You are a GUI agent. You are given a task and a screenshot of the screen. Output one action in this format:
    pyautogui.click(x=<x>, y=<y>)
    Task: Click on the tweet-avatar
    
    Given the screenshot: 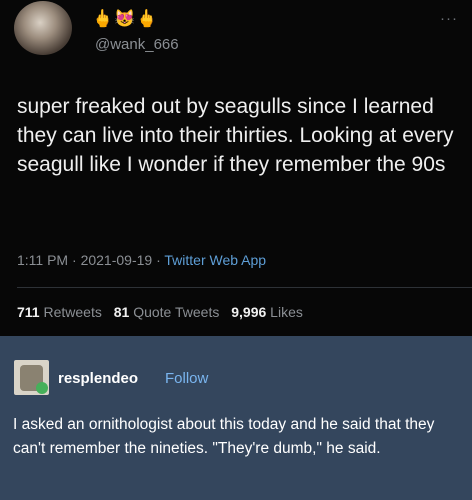 What is the action you would take?
    pyautogui.click(x=43, y=28)
    